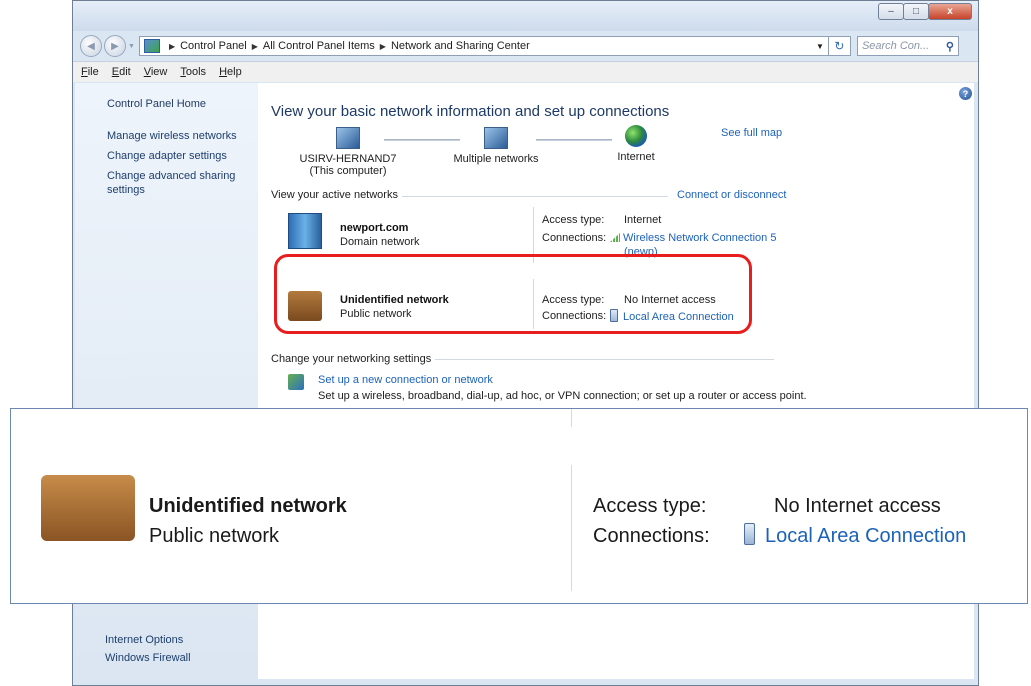 This screenshot has width=1031, height=686. I want to click on caption-buttons: – □ x, so click(925, 11).